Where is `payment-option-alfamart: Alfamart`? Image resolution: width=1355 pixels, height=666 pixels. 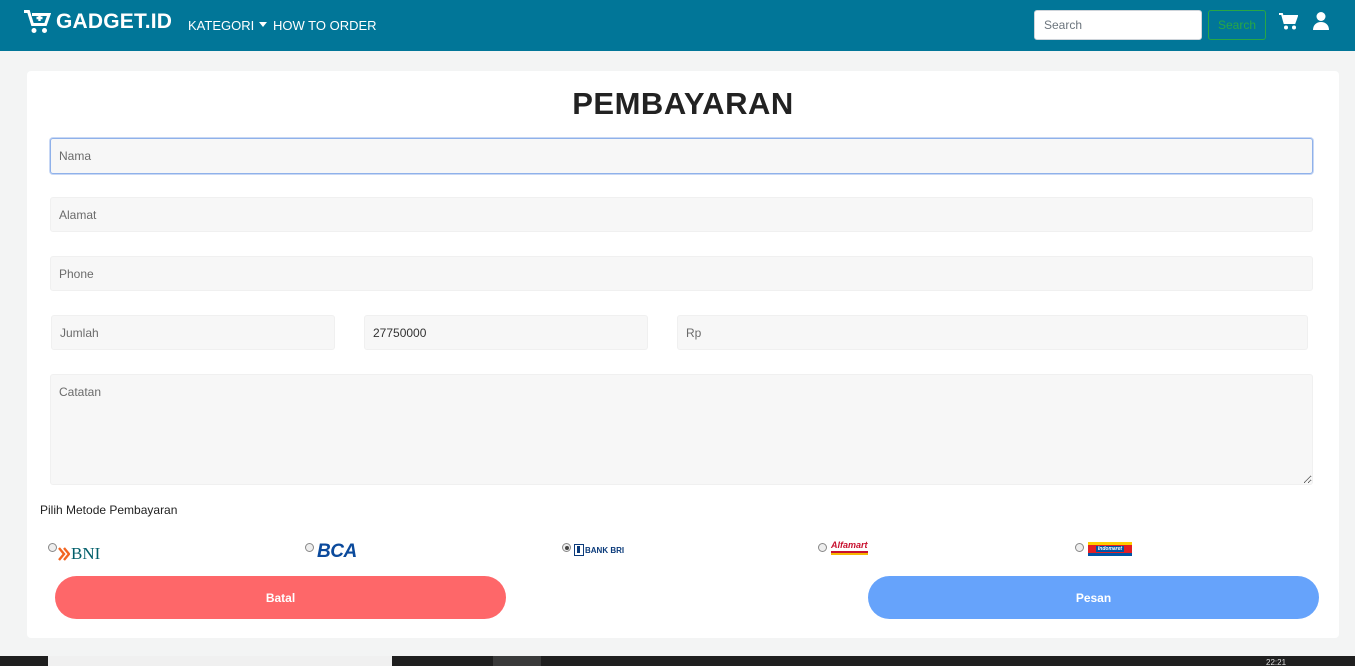 payment-option-alfamart: Alfamart is located at coordinates (843, 548).